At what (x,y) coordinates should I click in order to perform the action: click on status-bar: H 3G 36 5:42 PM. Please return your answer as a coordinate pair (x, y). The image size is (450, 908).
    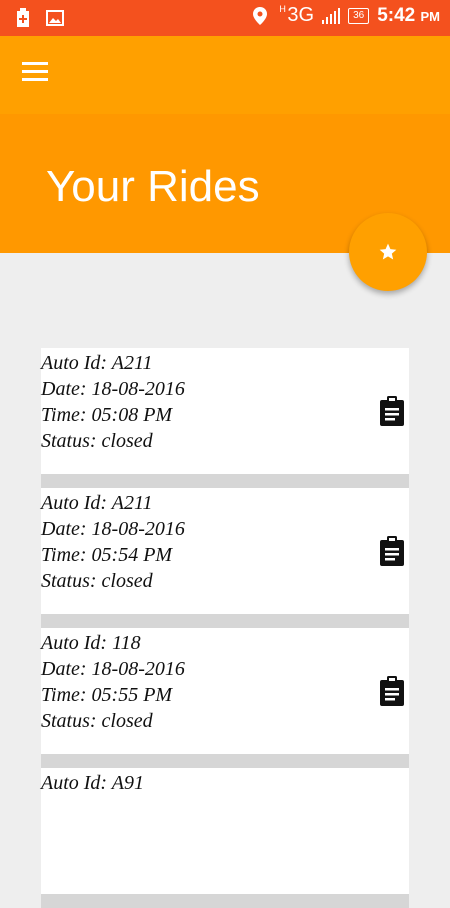
    Looking at the image, I should click on (225, 18).